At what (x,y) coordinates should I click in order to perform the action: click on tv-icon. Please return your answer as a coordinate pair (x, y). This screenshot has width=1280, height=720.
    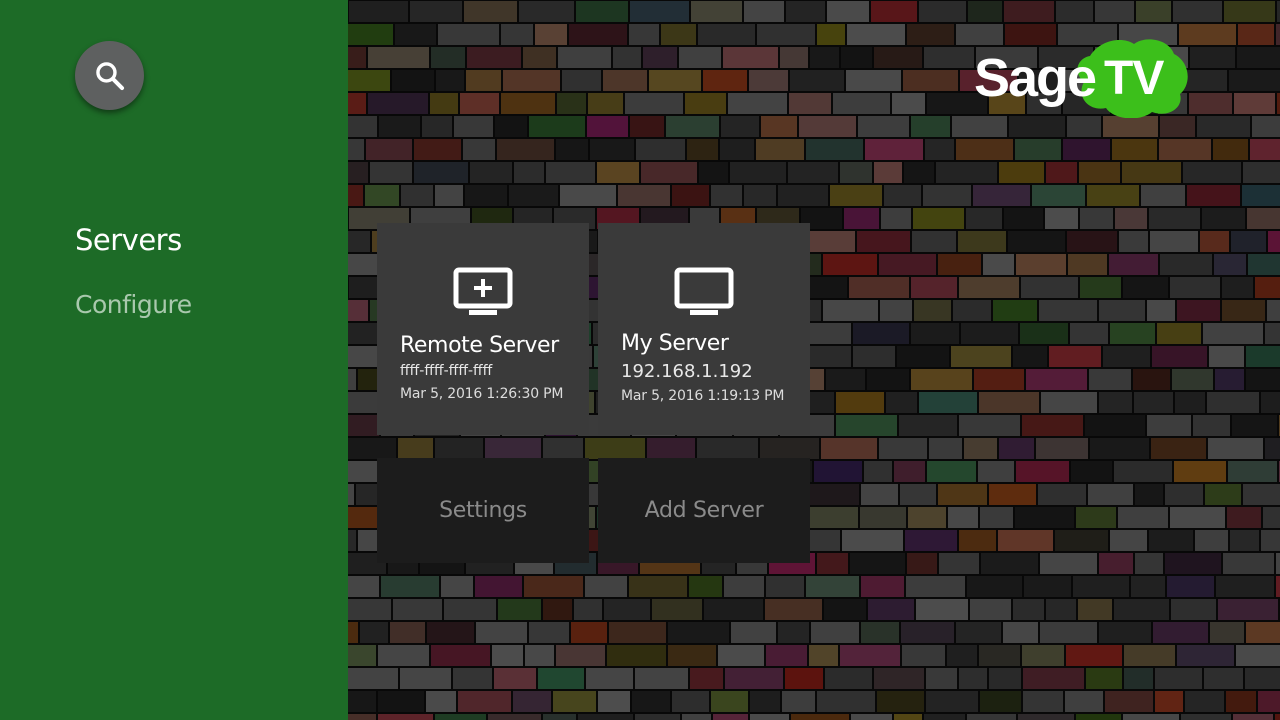
    Looking at the image, I should click on (704, 291).